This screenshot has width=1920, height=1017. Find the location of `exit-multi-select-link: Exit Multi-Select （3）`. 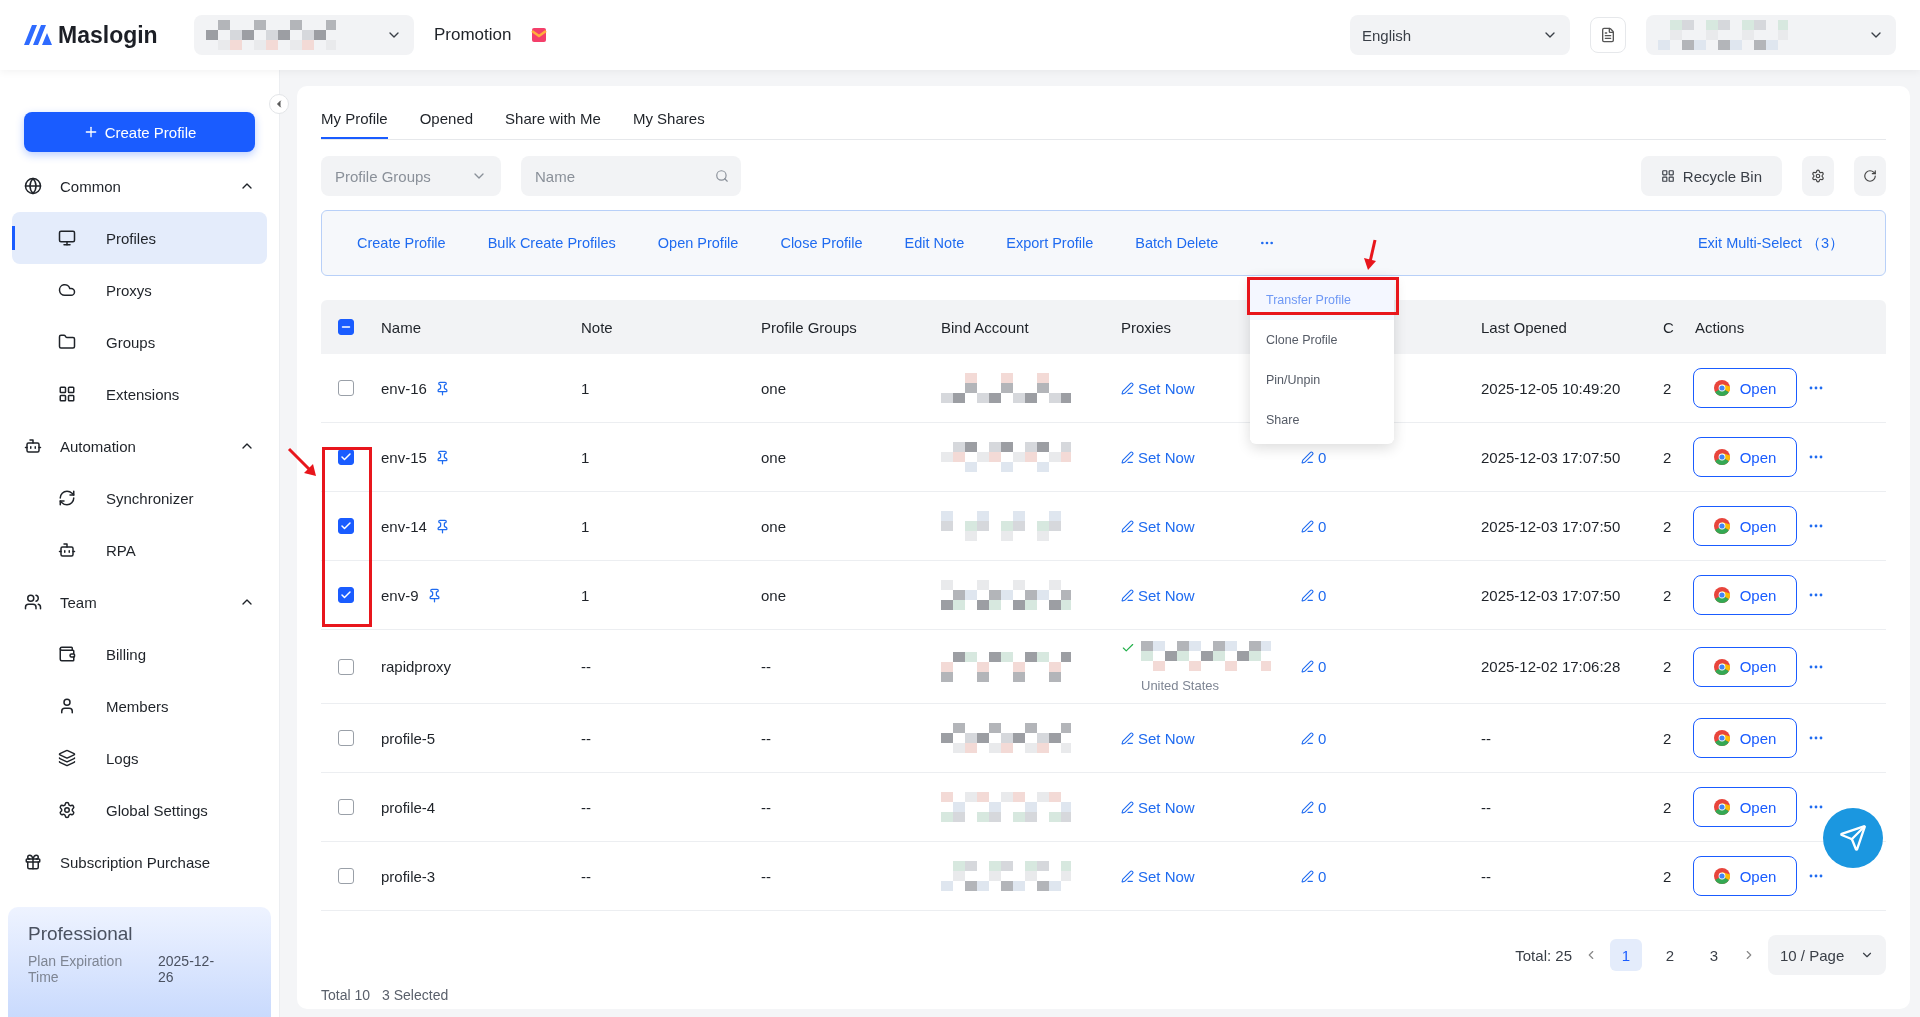

exit-multi-select-link: Exit Multi-Select （3） is located at coordinates (1770, 243).